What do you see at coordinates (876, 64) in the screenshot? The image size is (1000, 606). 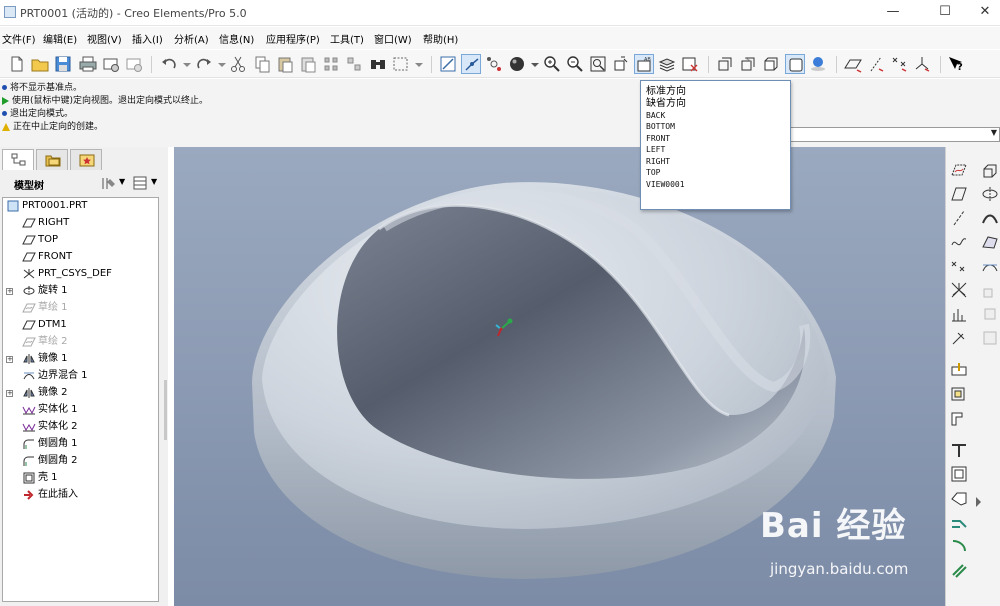 I see `datum-axis-display-icon` at bounding box center [876, 64].